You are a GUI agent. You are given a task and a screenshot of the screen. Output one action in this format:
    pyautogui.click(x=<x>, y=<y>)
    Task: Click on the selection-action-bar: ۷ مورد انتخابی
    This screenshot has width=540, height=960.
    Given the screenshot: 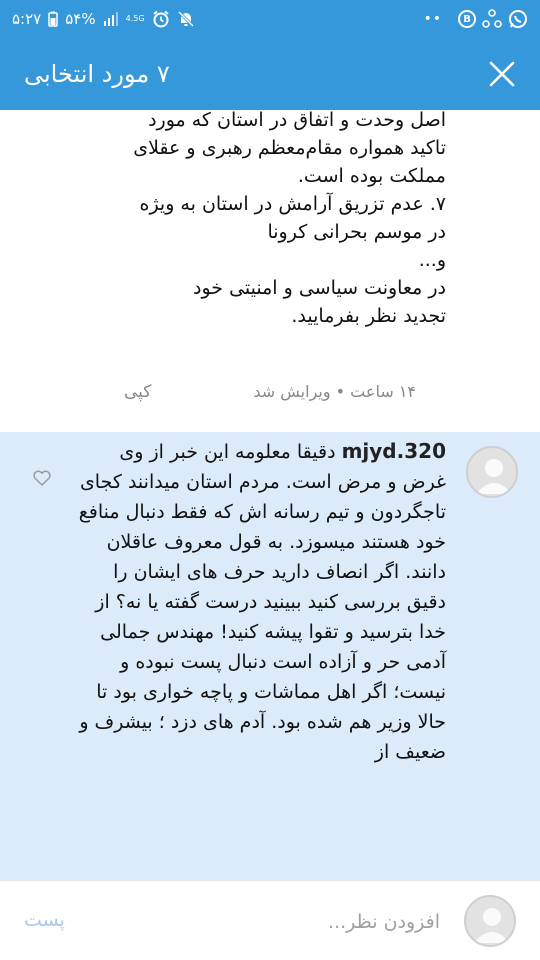 What is the action you would take?
    pyautogui.click(x=270, y=74)
    